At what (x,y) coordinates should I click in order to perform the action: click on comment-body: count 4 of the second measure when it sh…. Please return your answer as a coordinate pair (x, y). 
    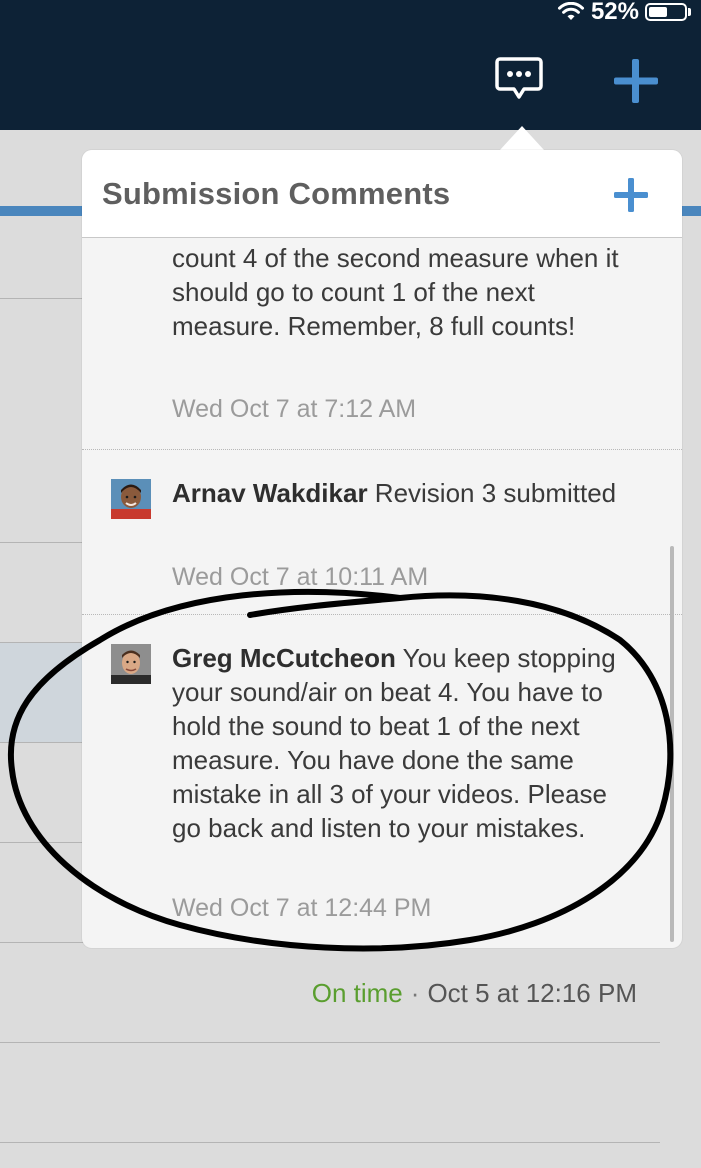
    Looking at the image, I should click on (402, 292).